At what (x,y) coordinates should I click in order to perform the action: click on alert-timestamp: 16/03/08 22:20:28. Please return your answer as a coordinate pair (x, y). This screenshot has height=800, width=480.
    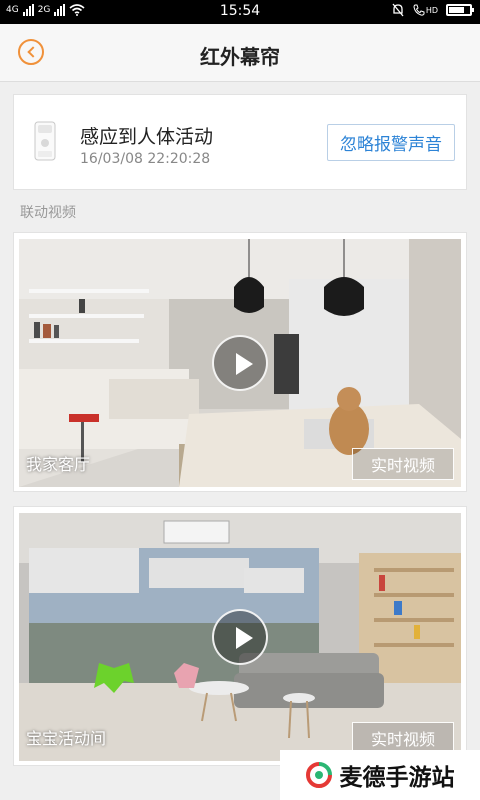
    Looking at the image, I should click on (145, 159).